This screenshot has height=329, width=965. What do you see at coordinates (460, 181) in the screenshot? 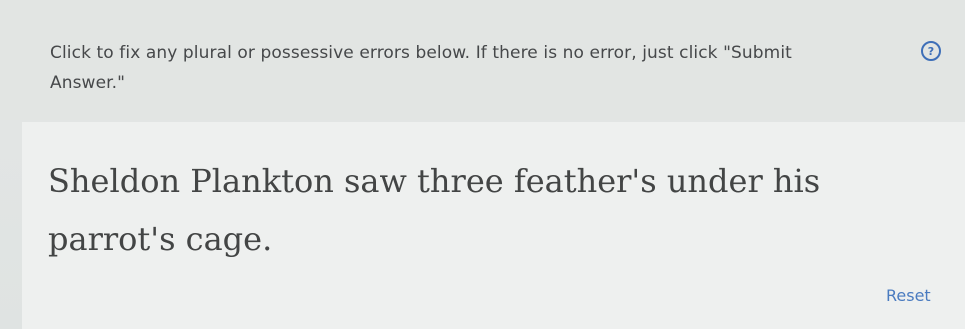
I see `word-three: three` at bounding box center [460, 181].